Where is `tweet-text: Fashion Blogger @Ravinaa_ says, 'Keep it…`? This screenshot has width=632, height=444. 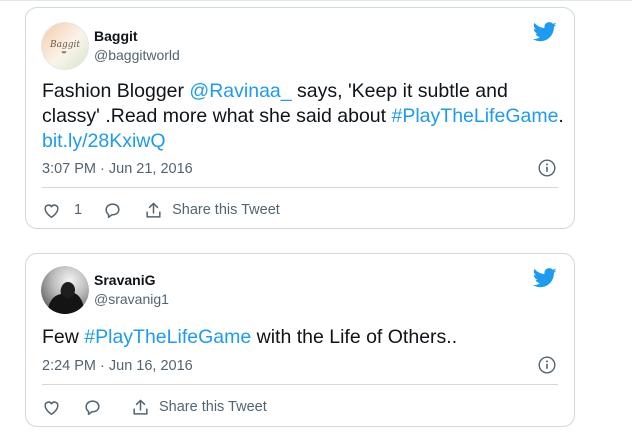 tweet-text: Fashion Blogger @Ravinaa_ says, 'Keep it… is located at coordinates (304, 116).